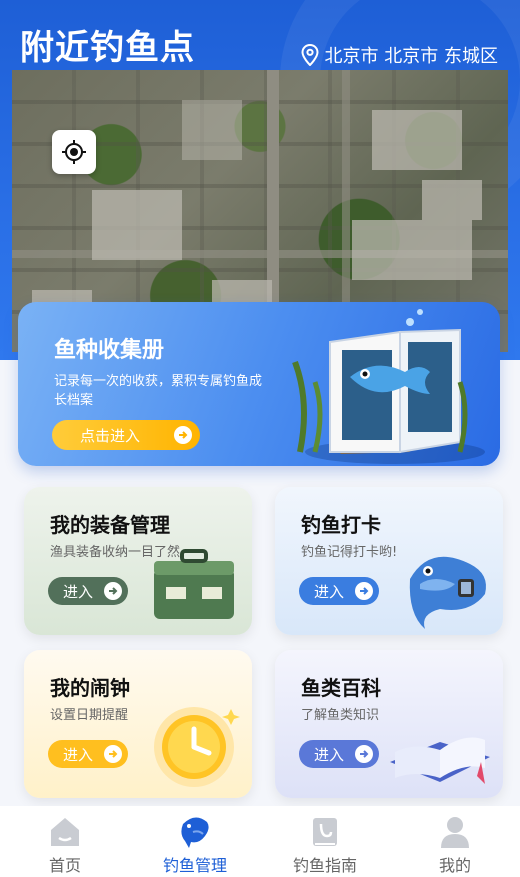 Image resolution: width=520 pixels, height=877 pixels. I want to click on user-icon, so click(455, 832).